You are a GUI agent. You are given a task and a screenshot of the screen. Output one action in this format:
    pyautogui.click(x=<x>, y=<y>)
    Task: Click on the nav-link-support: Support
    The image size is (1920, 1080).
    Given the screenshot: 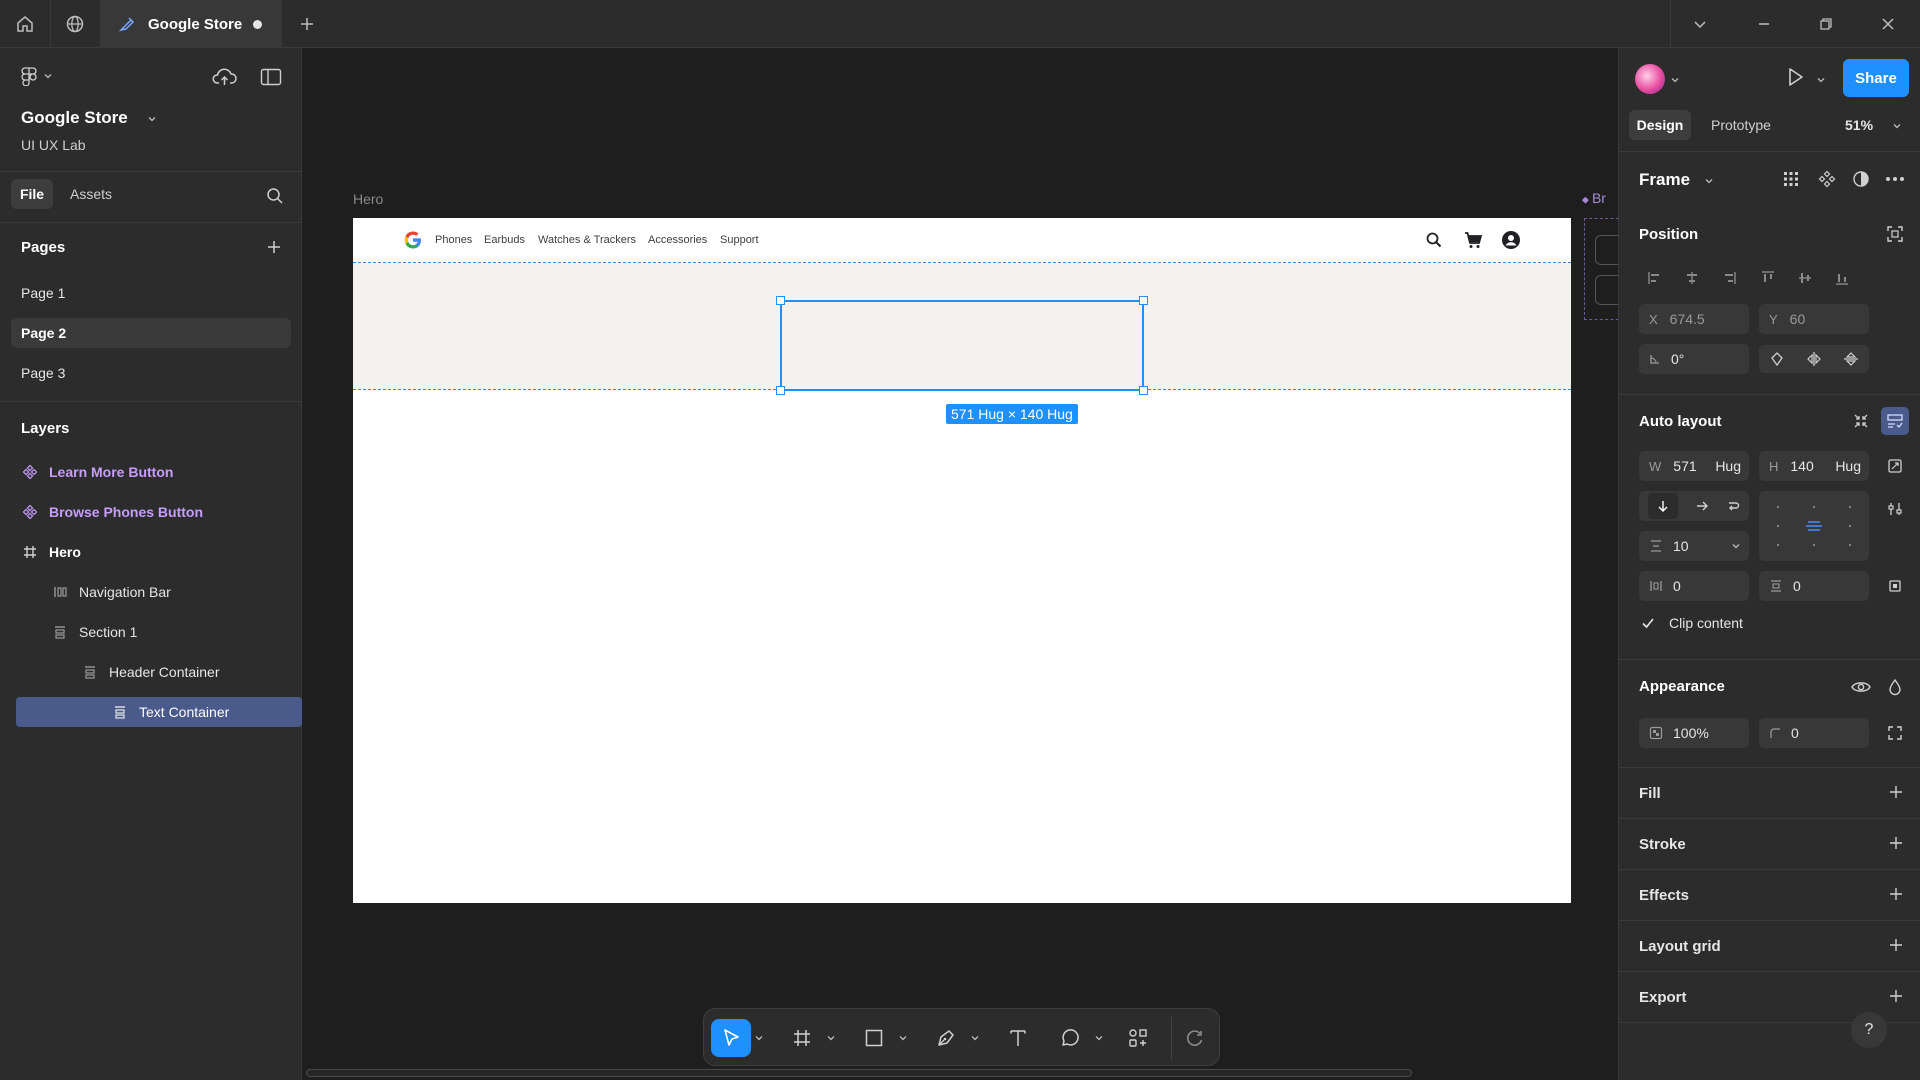 What is the action you would take?
    pyautogui.click(x=739, y=240)
    